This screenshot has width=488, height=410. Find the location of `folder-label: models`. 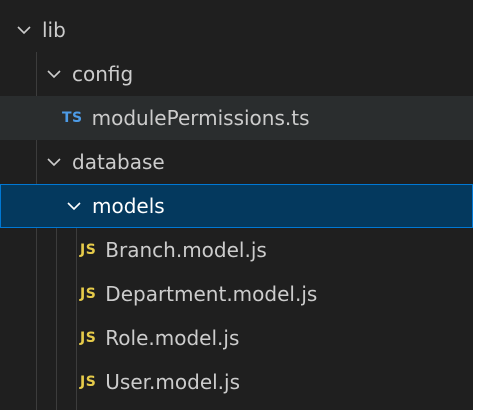

folder-label: models is located at coordinates (128, 206).